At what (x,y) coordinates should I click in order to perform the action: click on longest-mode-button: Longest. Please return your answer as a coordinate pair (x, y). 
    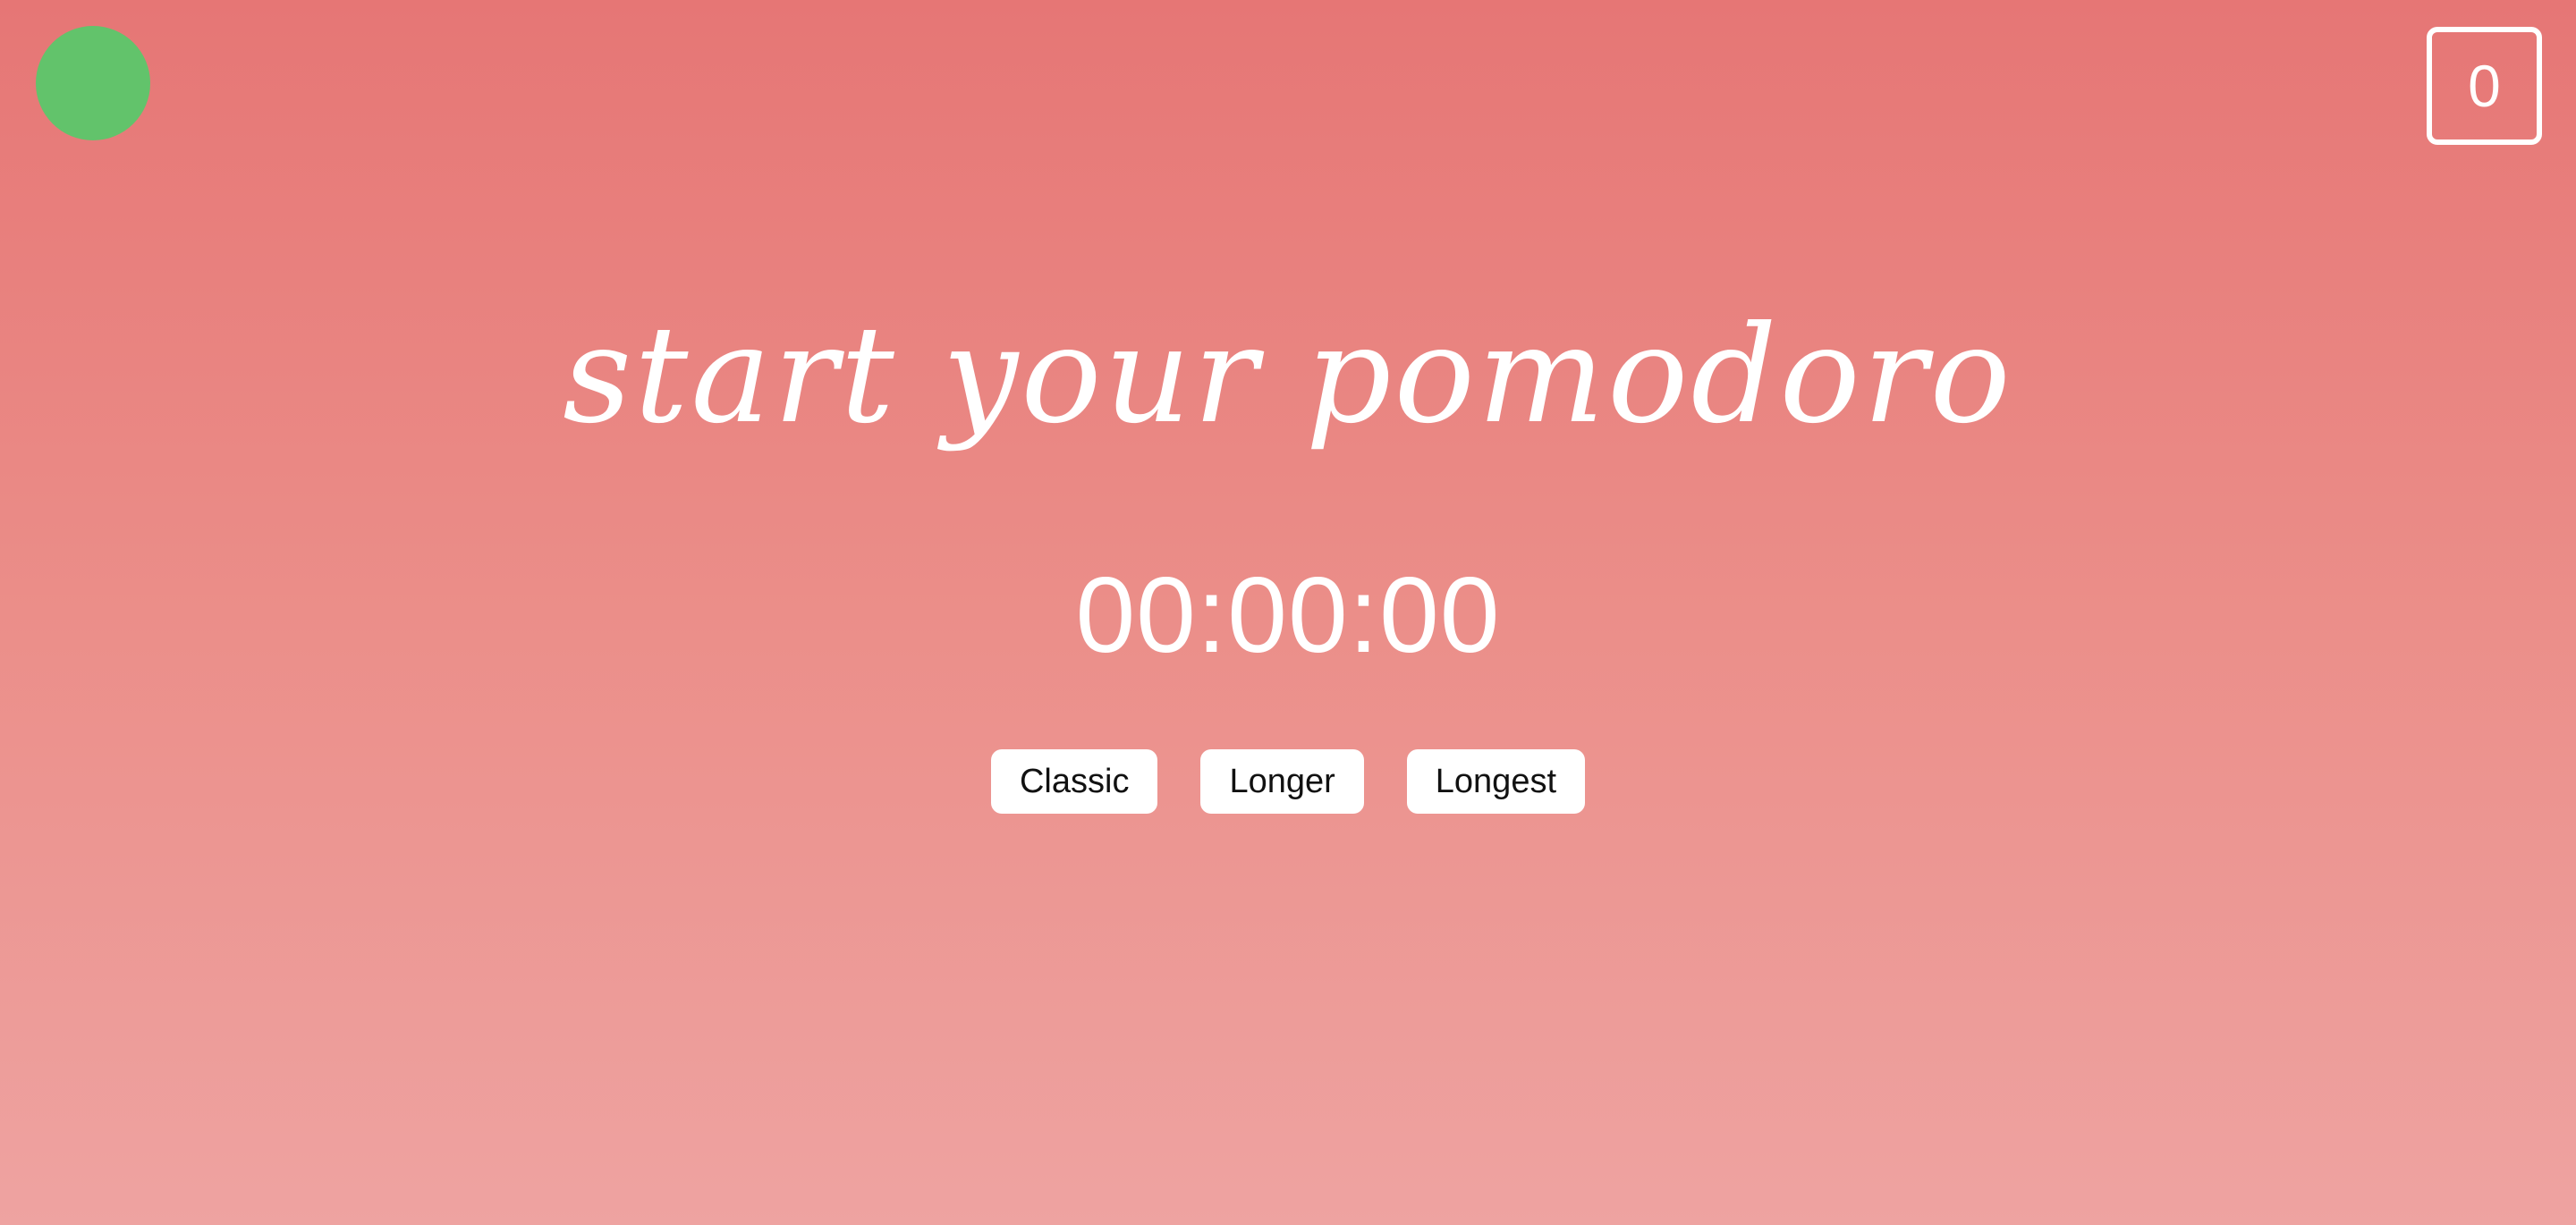
    Looking at the image, I should click on (1496, 781).